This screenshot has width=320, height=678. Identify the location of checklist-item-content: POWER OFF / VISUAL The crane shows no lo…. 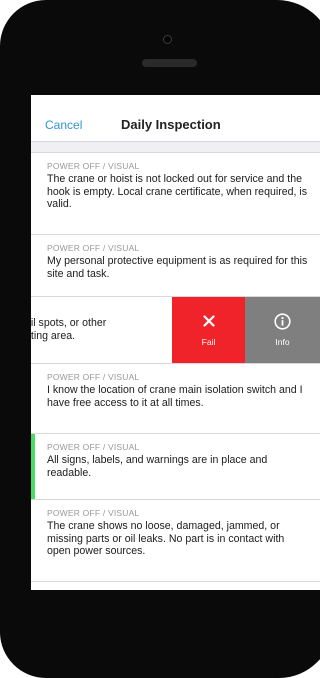
(178, 533).